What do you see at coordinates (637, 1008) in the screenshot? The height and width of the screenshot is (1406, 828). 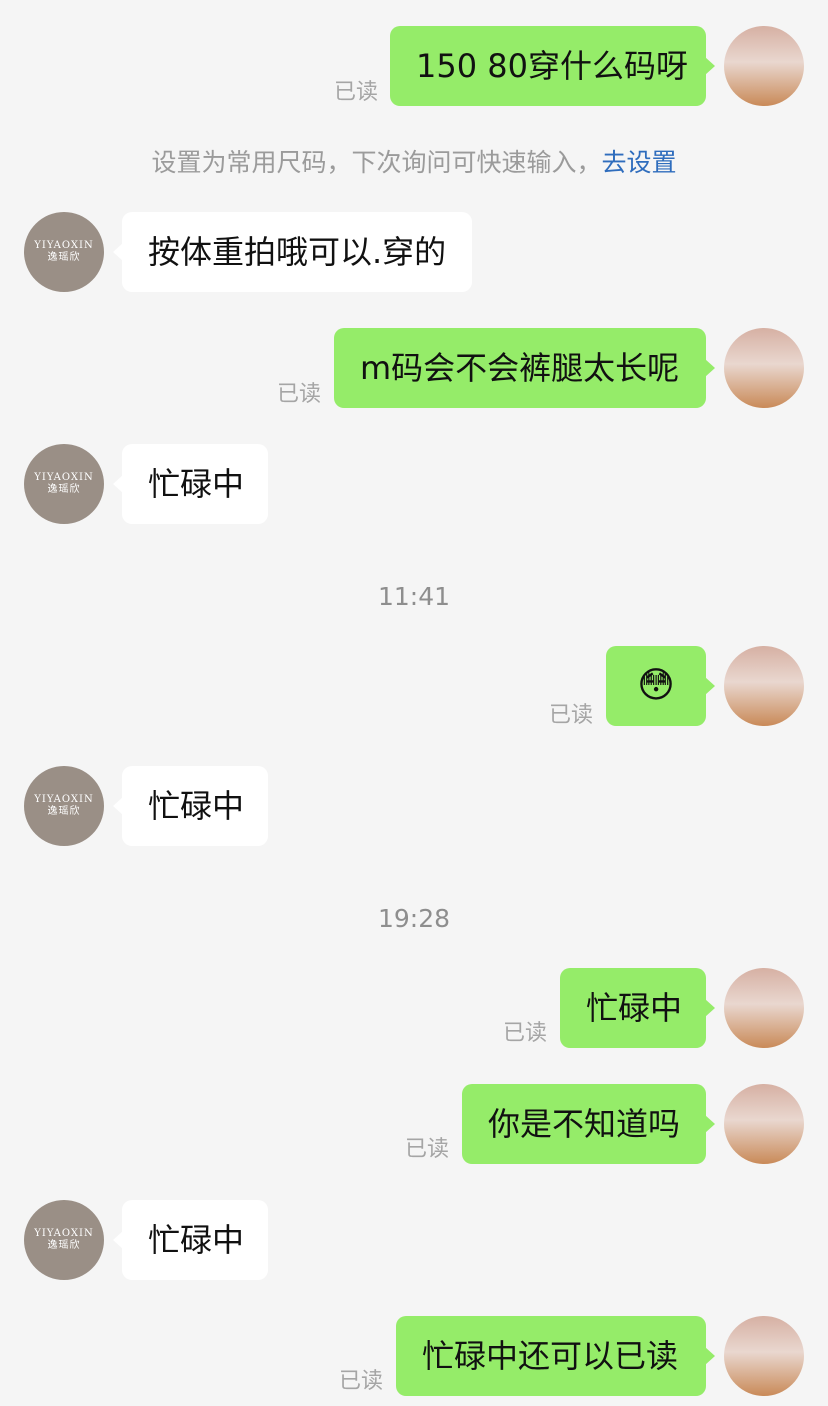 I see `my-message-bubble: 忙碌中` at bounding box center [637, 1008].